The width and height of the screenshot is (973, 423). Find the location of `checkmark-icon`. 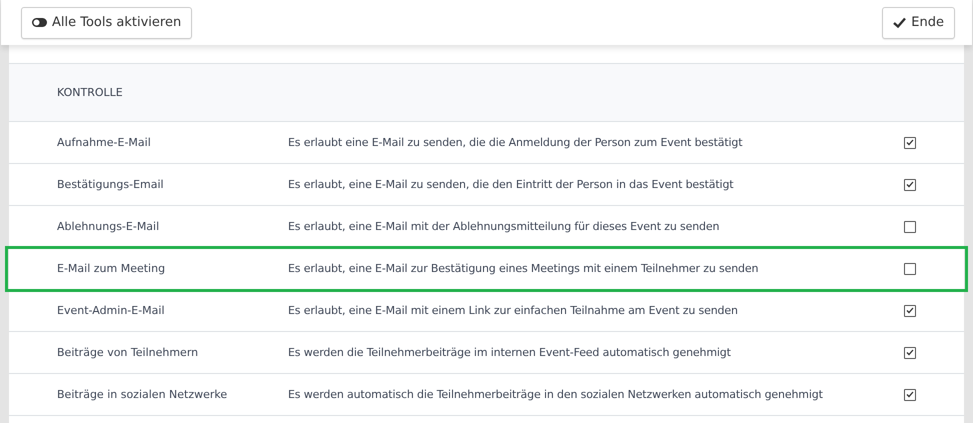

checkmark-icon is located at coordinates (899, 22).